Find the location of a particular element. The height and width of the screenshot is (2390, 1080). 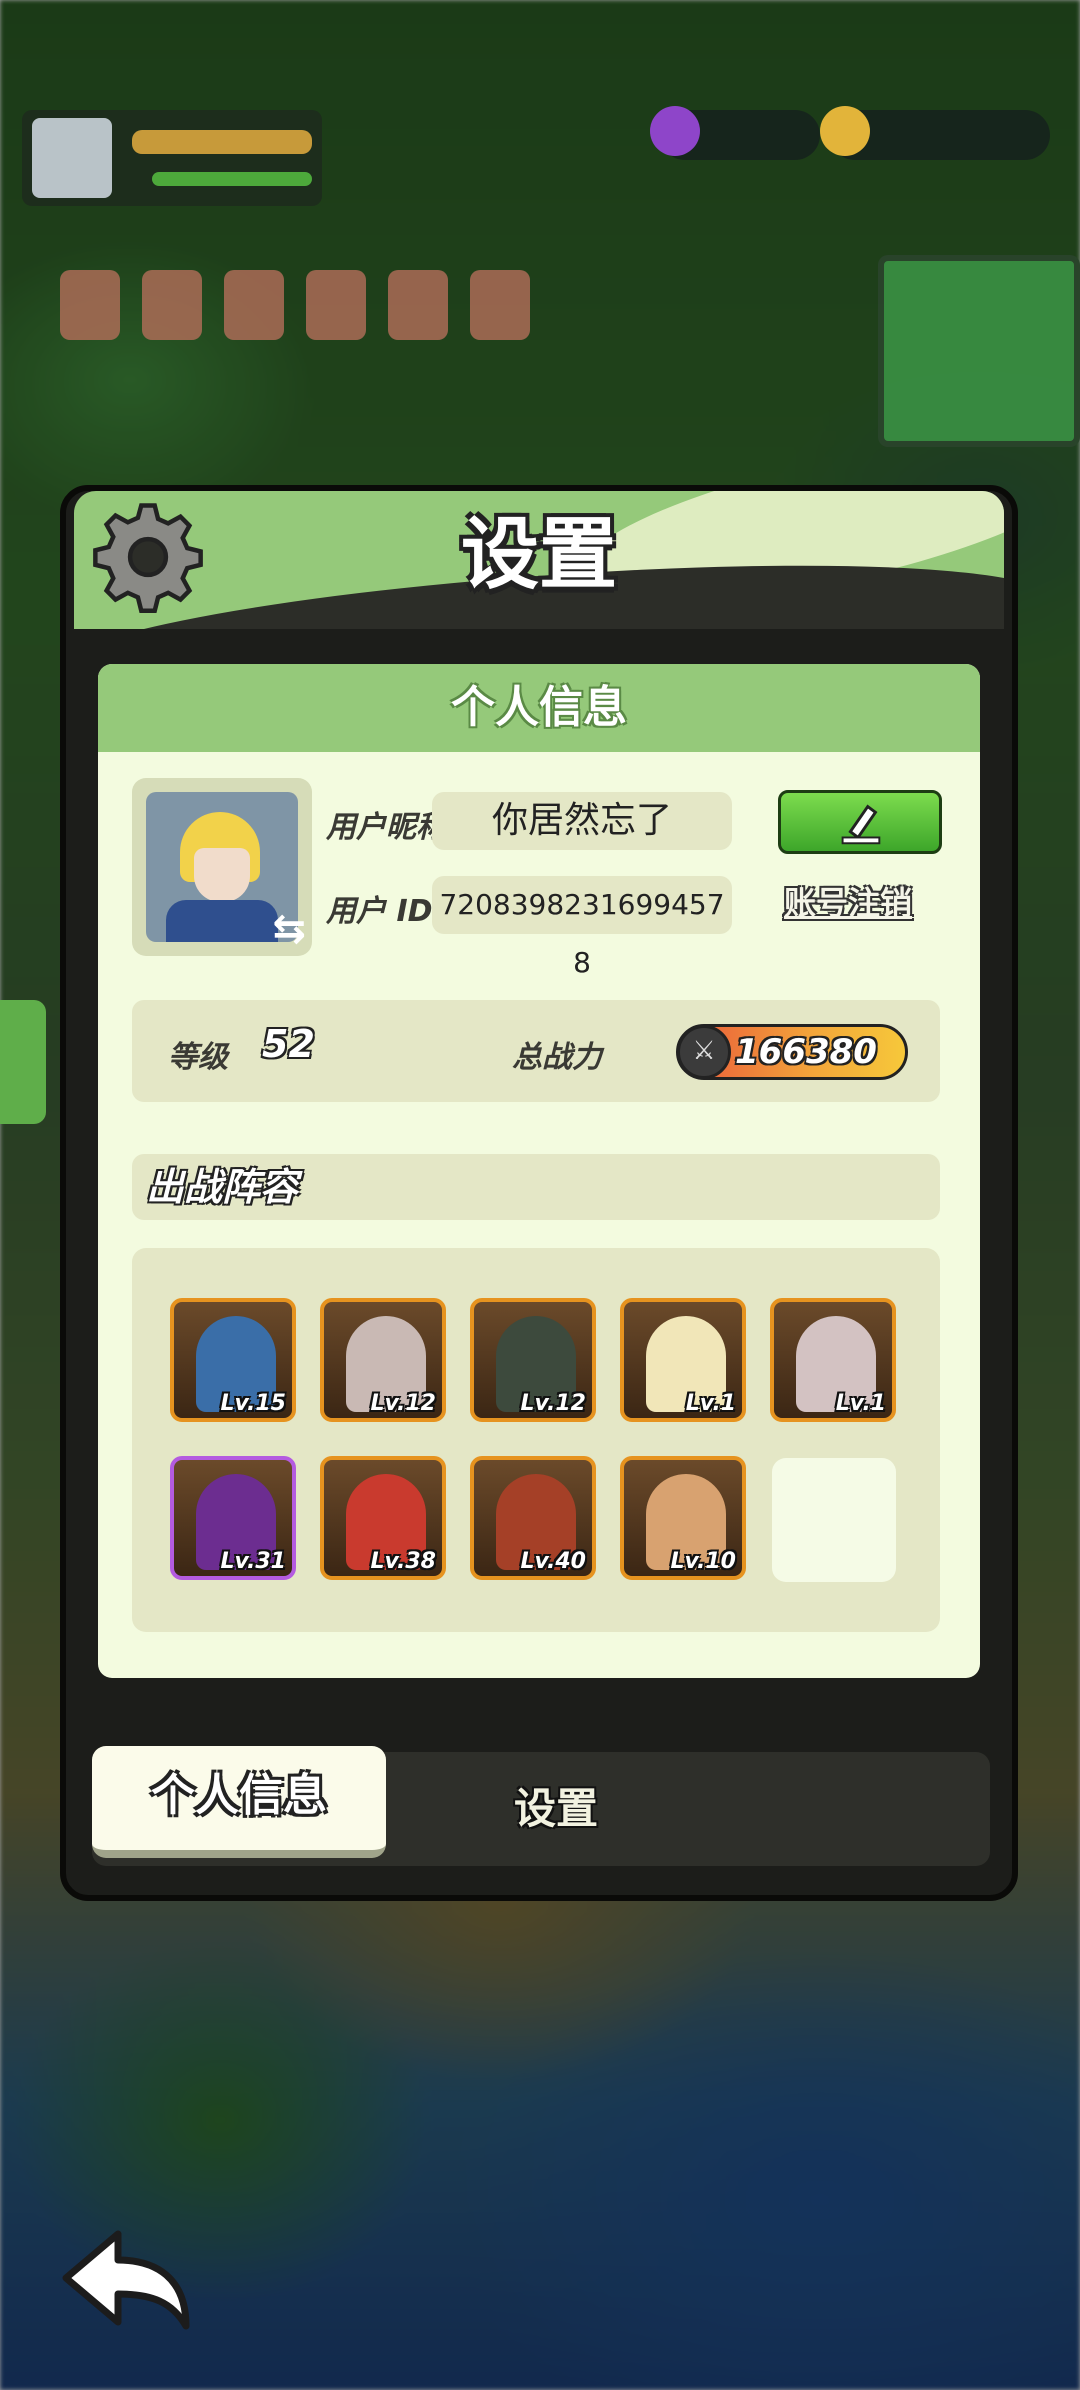

avatar: ⇆ is located at coordinates (222, 867).